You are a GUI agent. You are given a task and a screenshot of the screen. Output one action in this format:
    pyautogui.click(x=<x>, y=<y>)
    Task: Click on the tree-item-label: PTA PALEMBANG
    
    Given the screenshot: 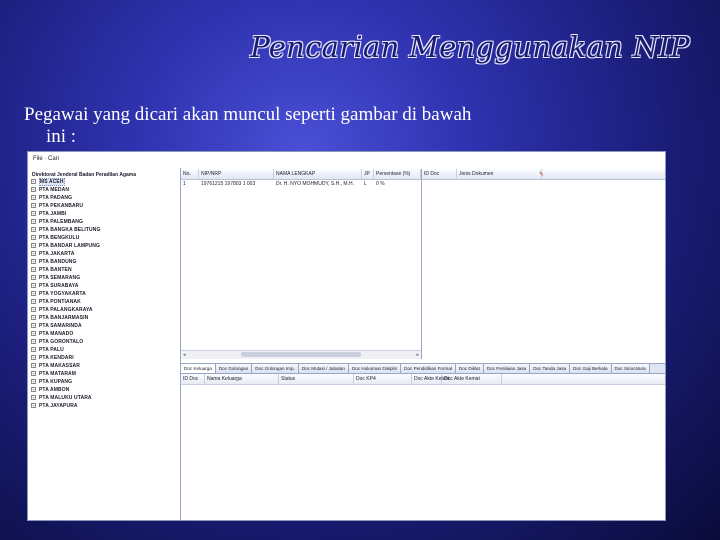 What is the action you would take?
    pyautogui.click(x=61, y=222)
    